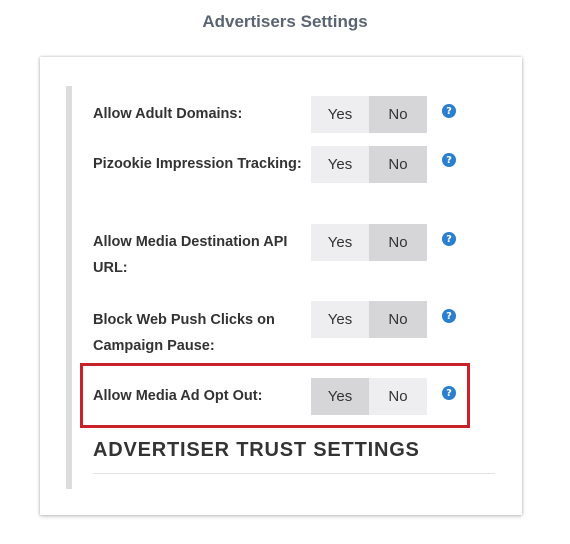 Image resolution: width=570 pixels, height=544 pixels. Describe the element at coordinates (294, 473) in the screenshot. I see `section-divider` at that location.